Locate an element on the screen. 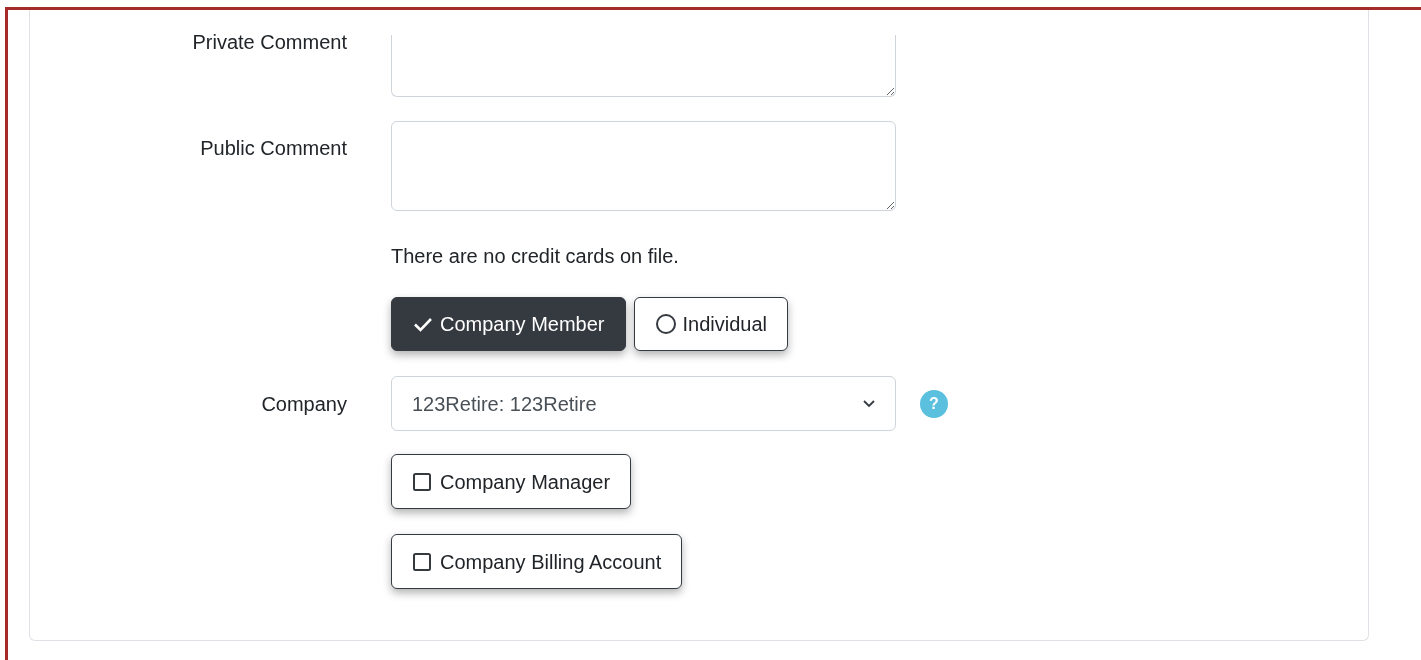 The height and width of the screenshot is (660, 1421). option-toggle: Company Manager is located at coordinates (511, 481).